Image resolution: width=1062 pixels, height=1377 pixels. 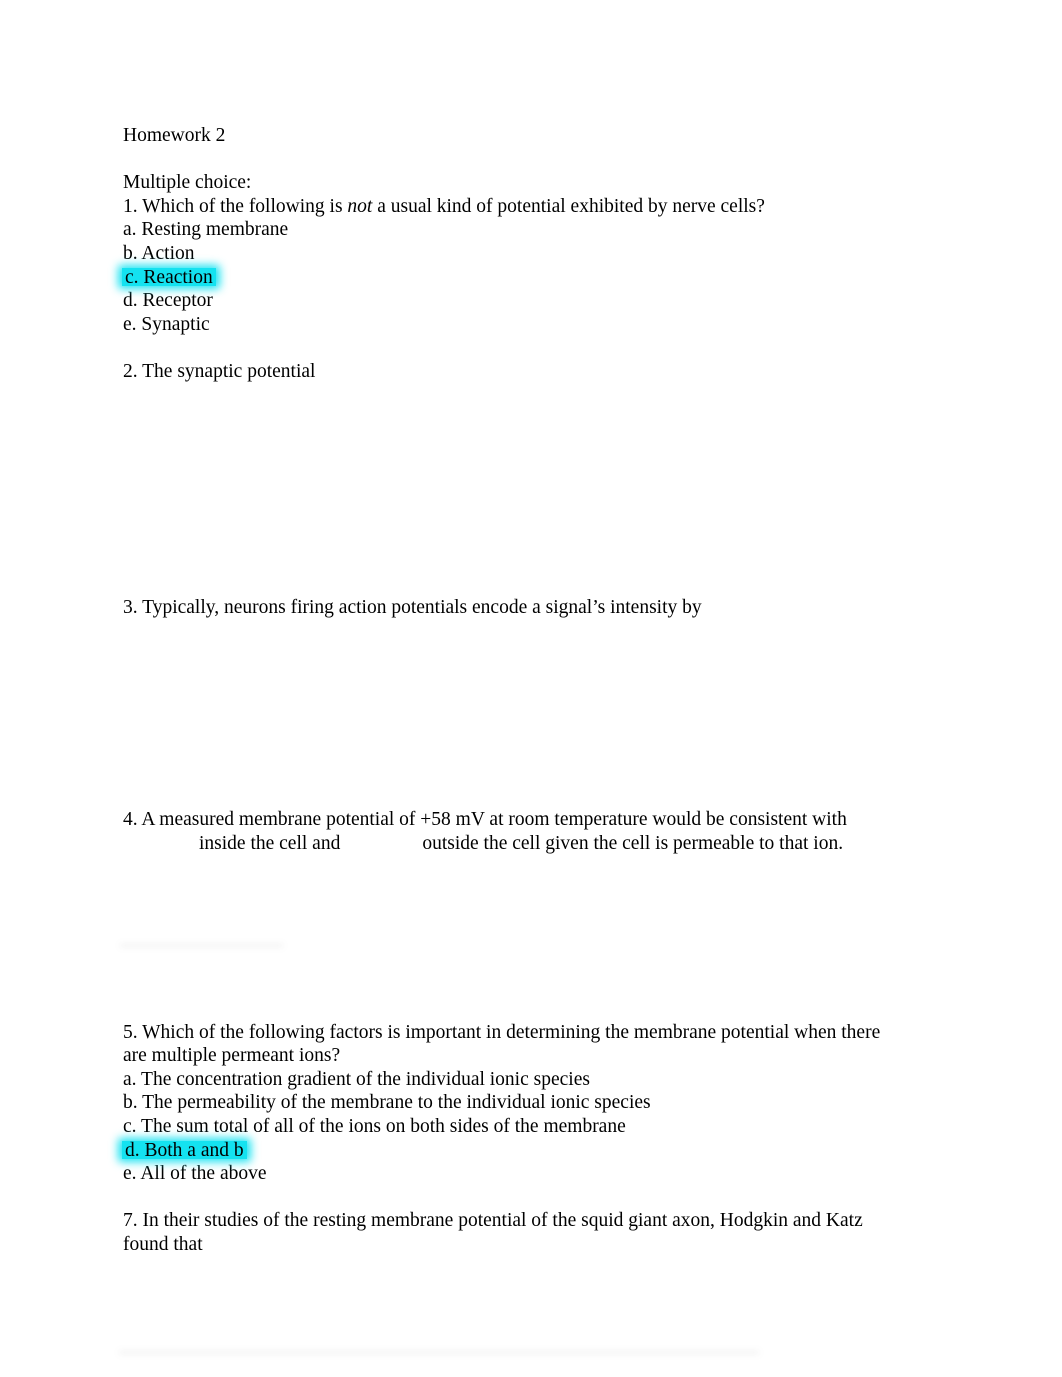 What do you see at coordinates (174, 135) in the screenshot?
I see `document-title: Homework 2` at bounding box center [174, 135].